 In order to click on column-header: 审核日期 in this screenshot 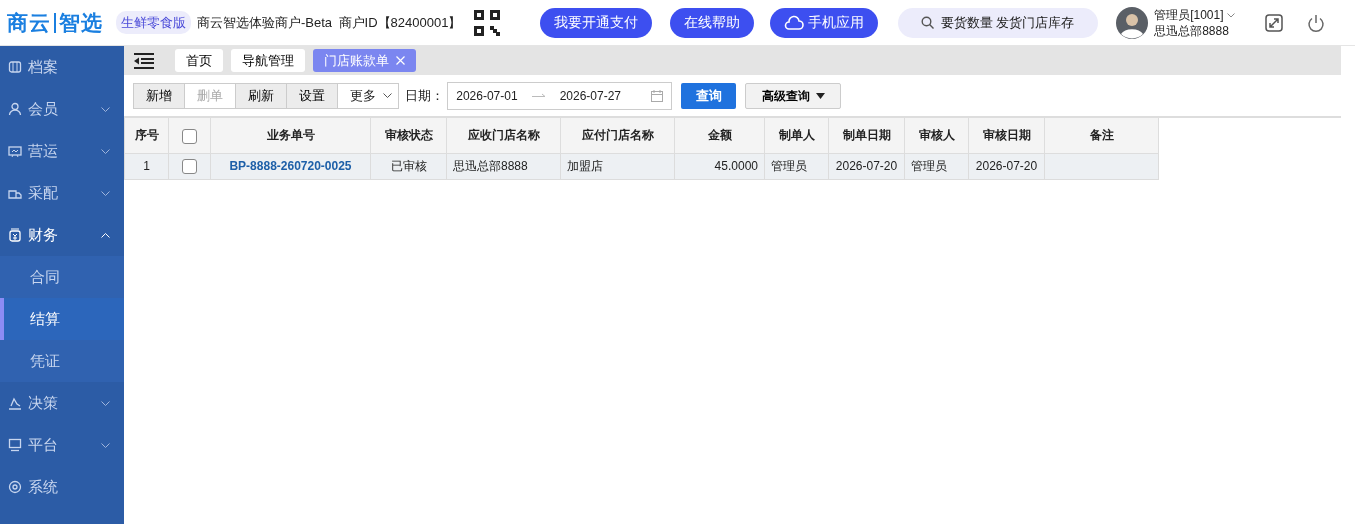, I will do `click(1006, 135)`.